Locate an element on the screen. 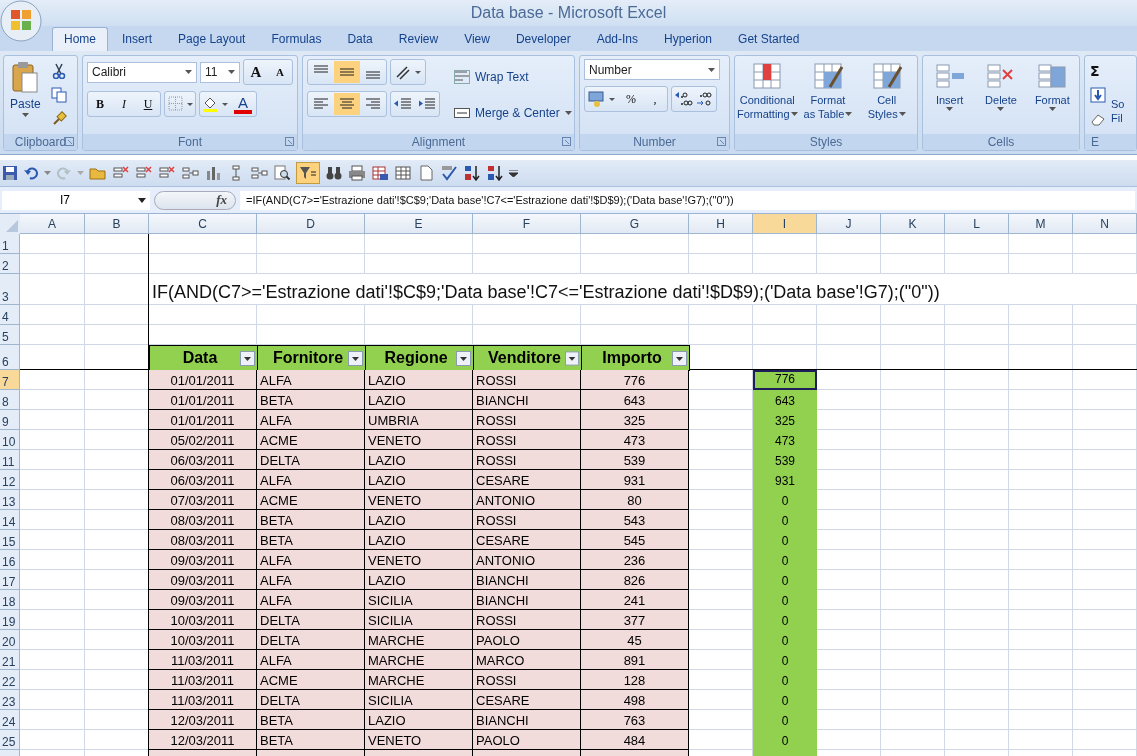 This screenshot has height=756, width=1137. column-header: F is located at coordinates (527, 224).